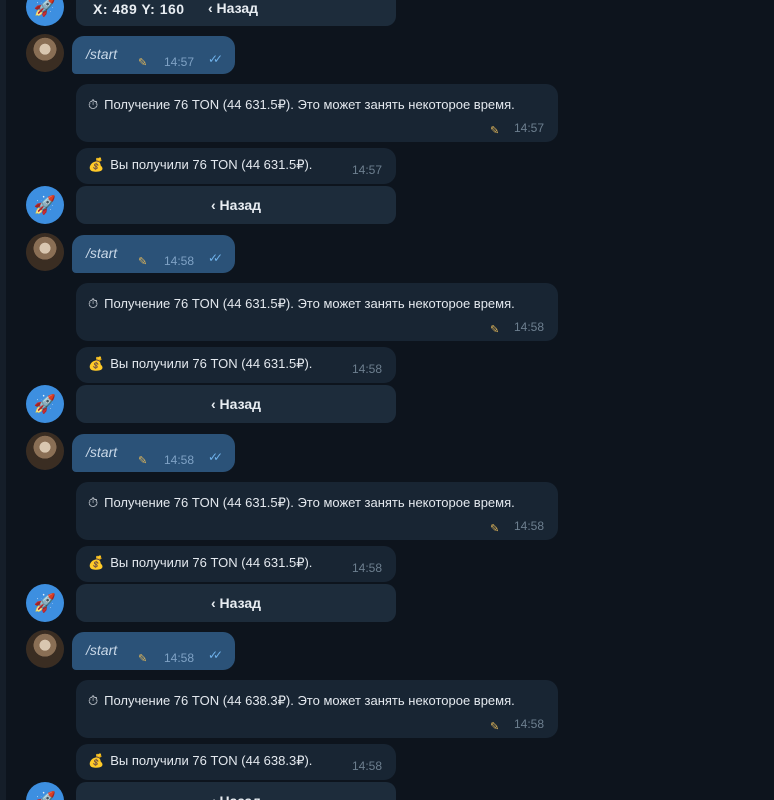 This screenshot has height=800, width=774. Describe the element at coordinates (236, 791) in the screenshot. I see `back-button: ‹ Назад` at that location.